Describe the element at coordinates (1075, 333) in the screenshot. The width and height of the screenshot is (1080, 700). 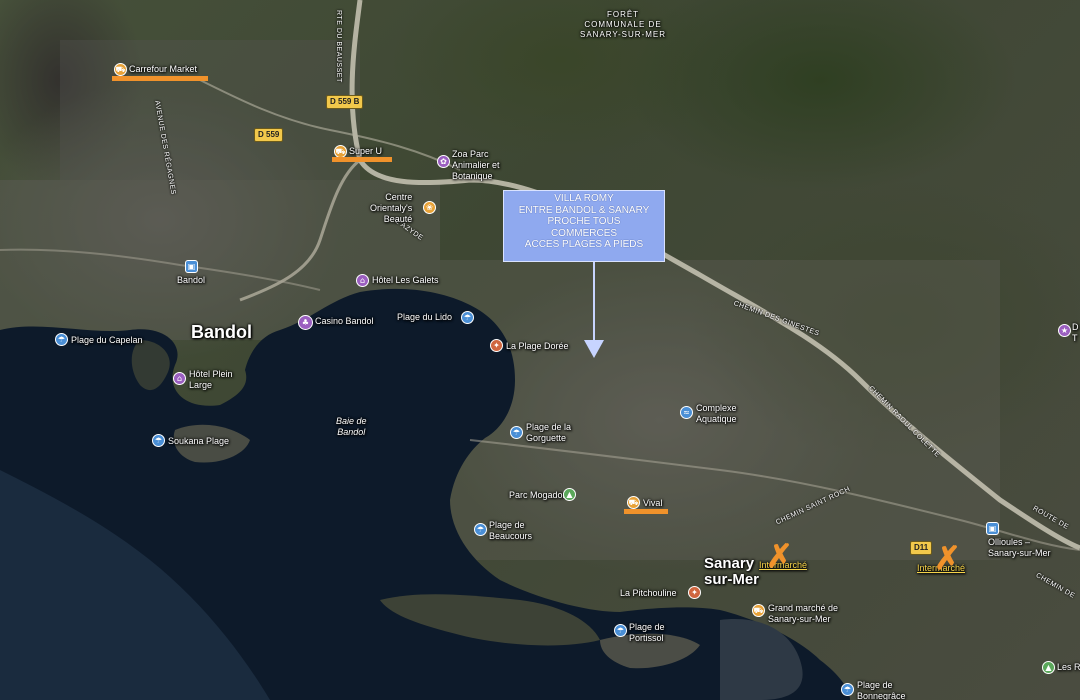
I see `place-edge-d: DT` at that location.